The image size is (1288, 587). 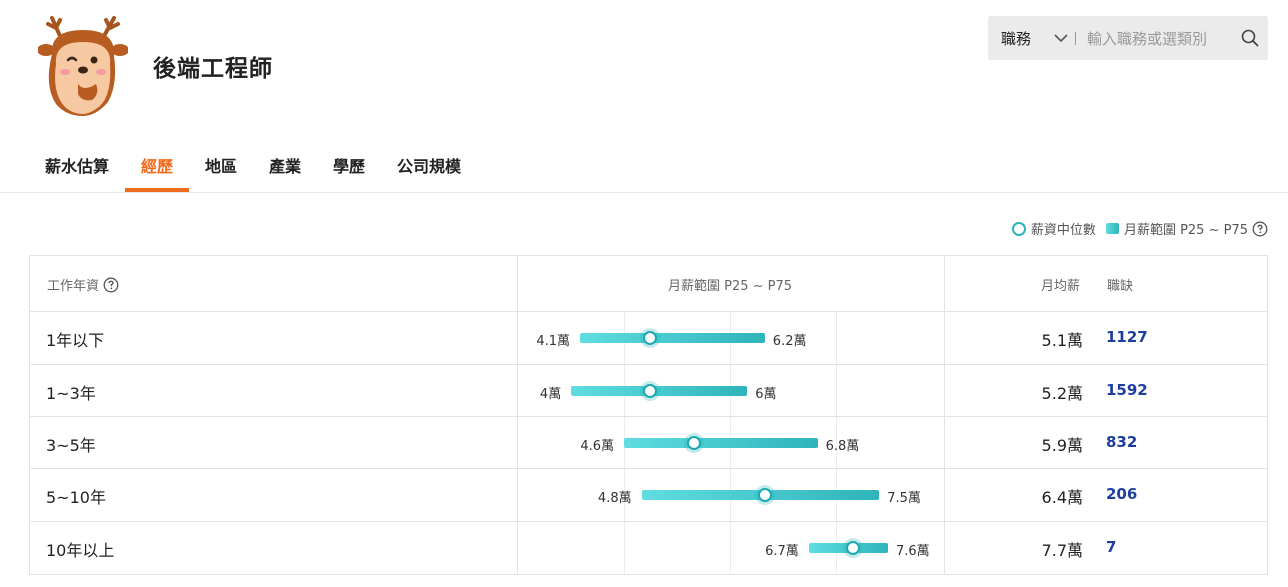 What do you see at coordinates (1063, 230) in the screenshot?
I see `legend-median-label: 薪資中位數` at bounding box center [1063, 230].